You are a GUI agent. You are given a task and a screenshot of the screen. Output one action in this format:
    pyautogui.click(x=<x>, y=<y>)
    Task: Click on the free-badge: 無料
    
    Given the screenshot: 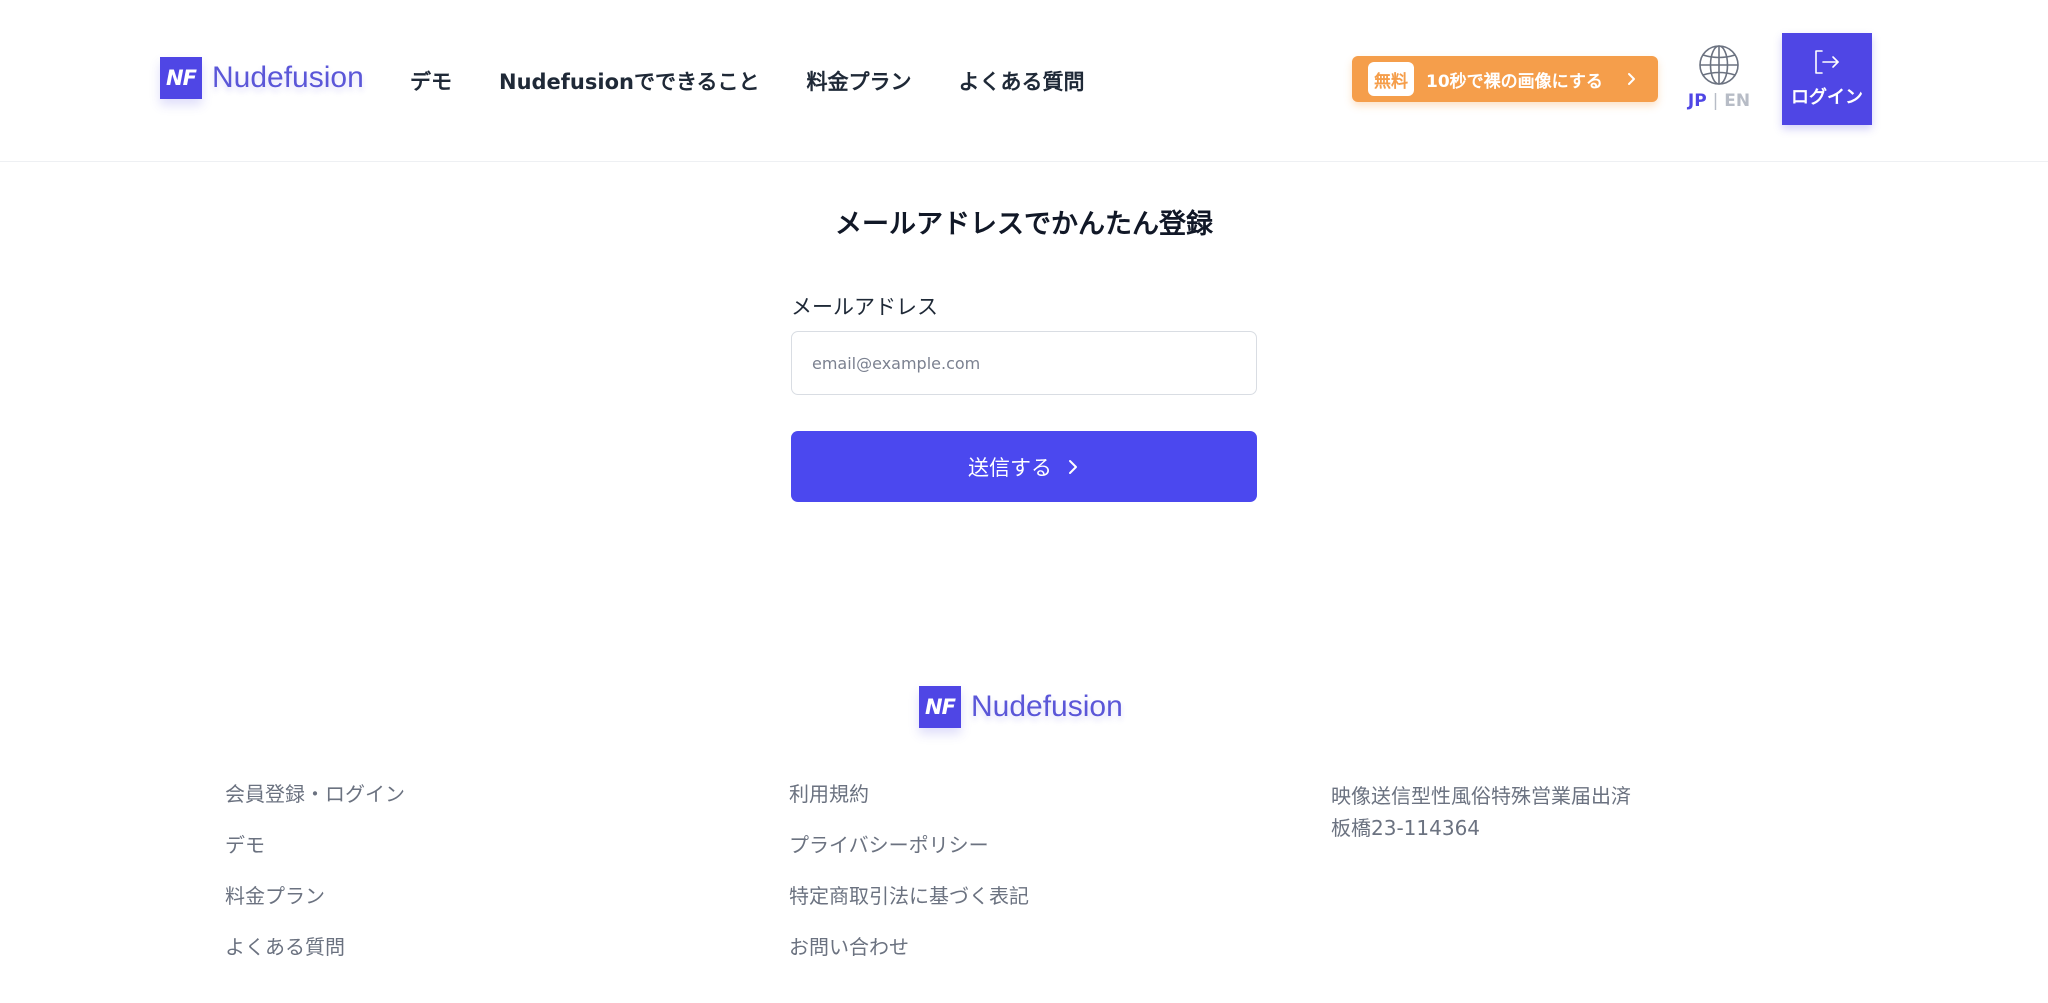 What is the action you would take?
    pyautogui.click(x=1391, y=79)
    